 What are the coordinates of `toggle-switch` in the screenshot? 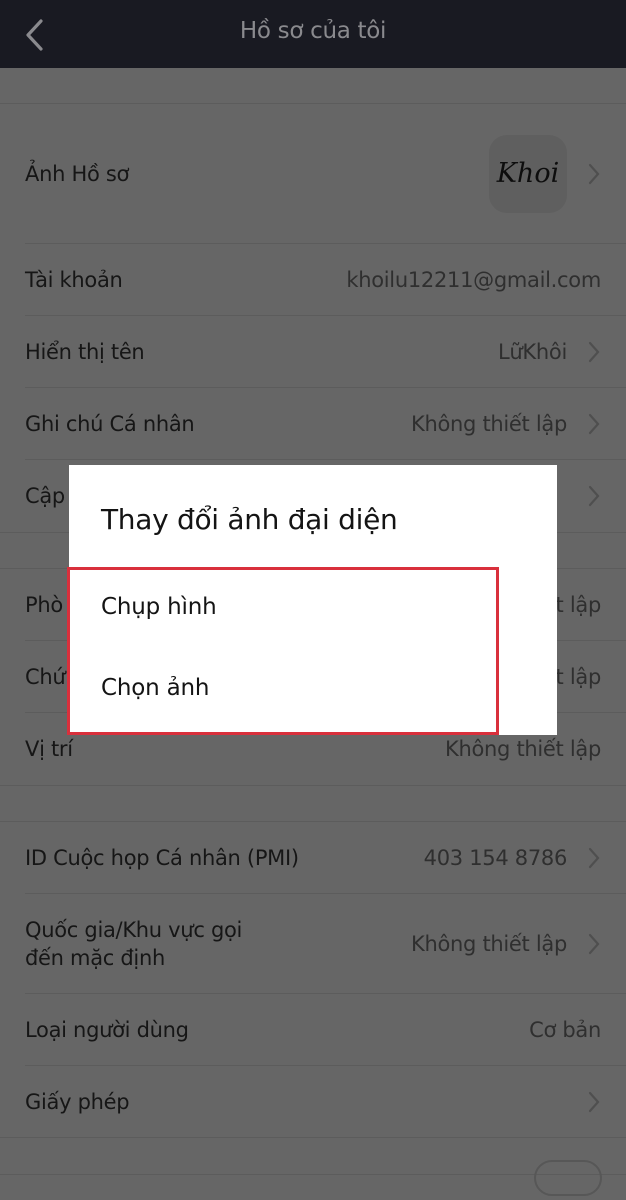 It's located at (568, 1178).